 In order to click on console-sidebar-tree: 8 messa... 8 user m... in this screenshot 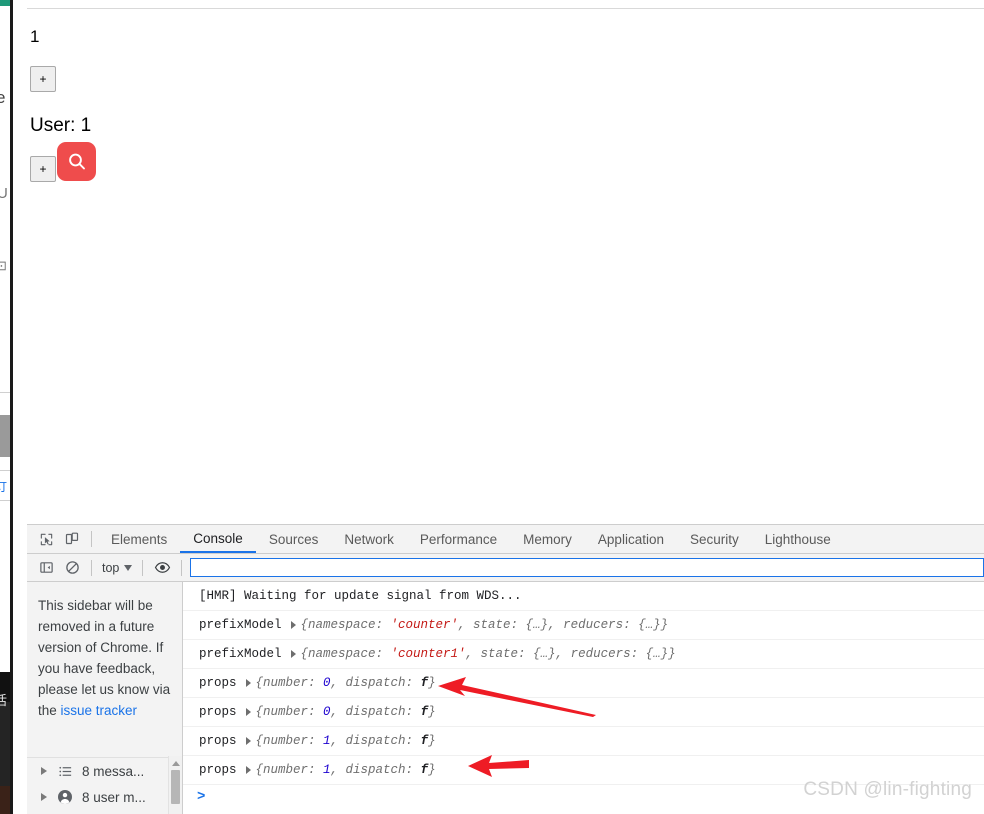, I will do `click(104, 785)`.